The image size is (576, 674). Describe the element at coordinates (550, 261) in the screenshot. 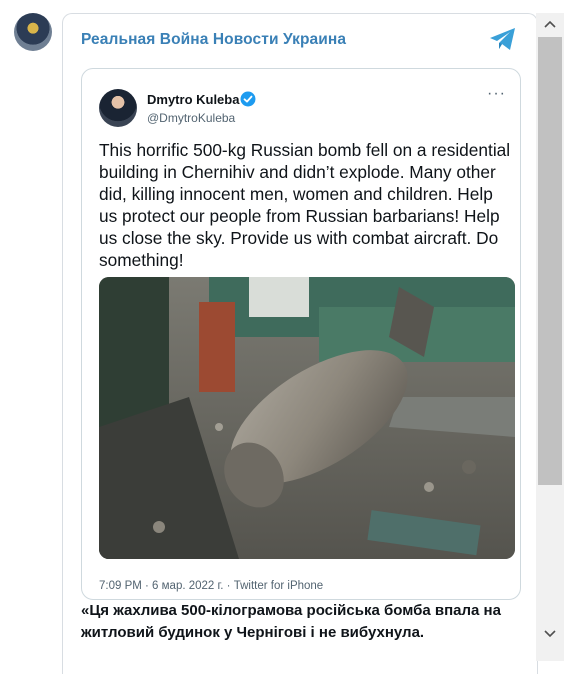

I see `scrollbar-thumb` at that location.